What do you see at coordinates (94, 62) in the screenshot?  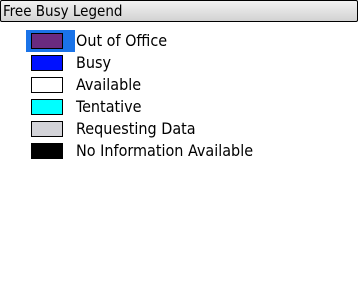 I see `legend-item-label: Busy` at bounding box center [94, 62].